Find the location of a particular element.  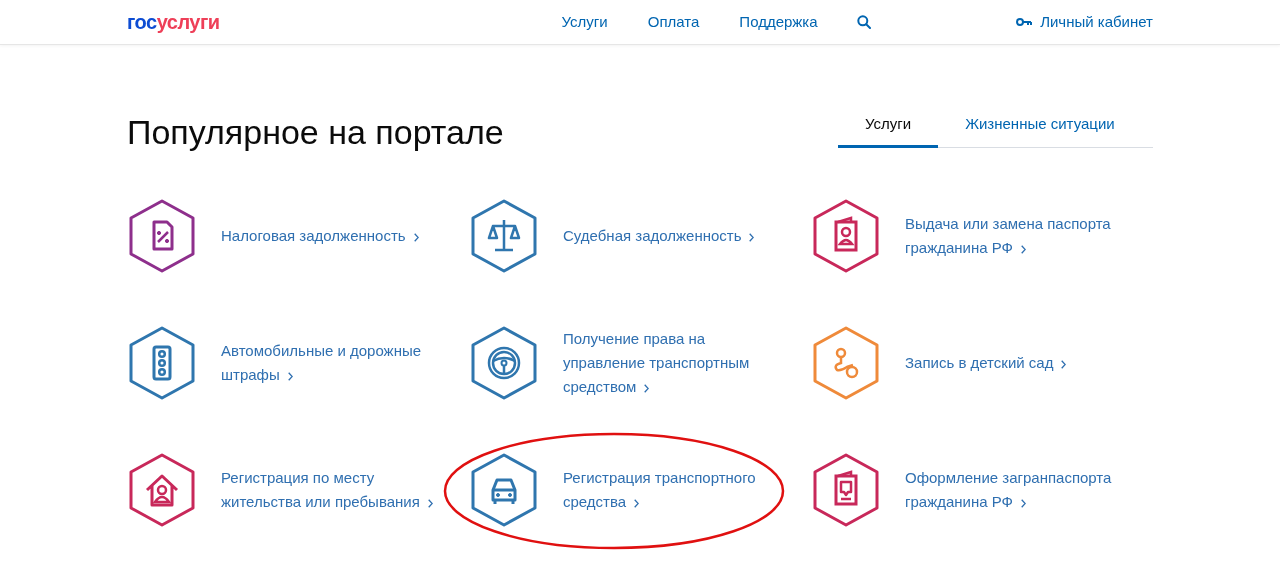

house-person-icon is located at coordinates (162, 490).